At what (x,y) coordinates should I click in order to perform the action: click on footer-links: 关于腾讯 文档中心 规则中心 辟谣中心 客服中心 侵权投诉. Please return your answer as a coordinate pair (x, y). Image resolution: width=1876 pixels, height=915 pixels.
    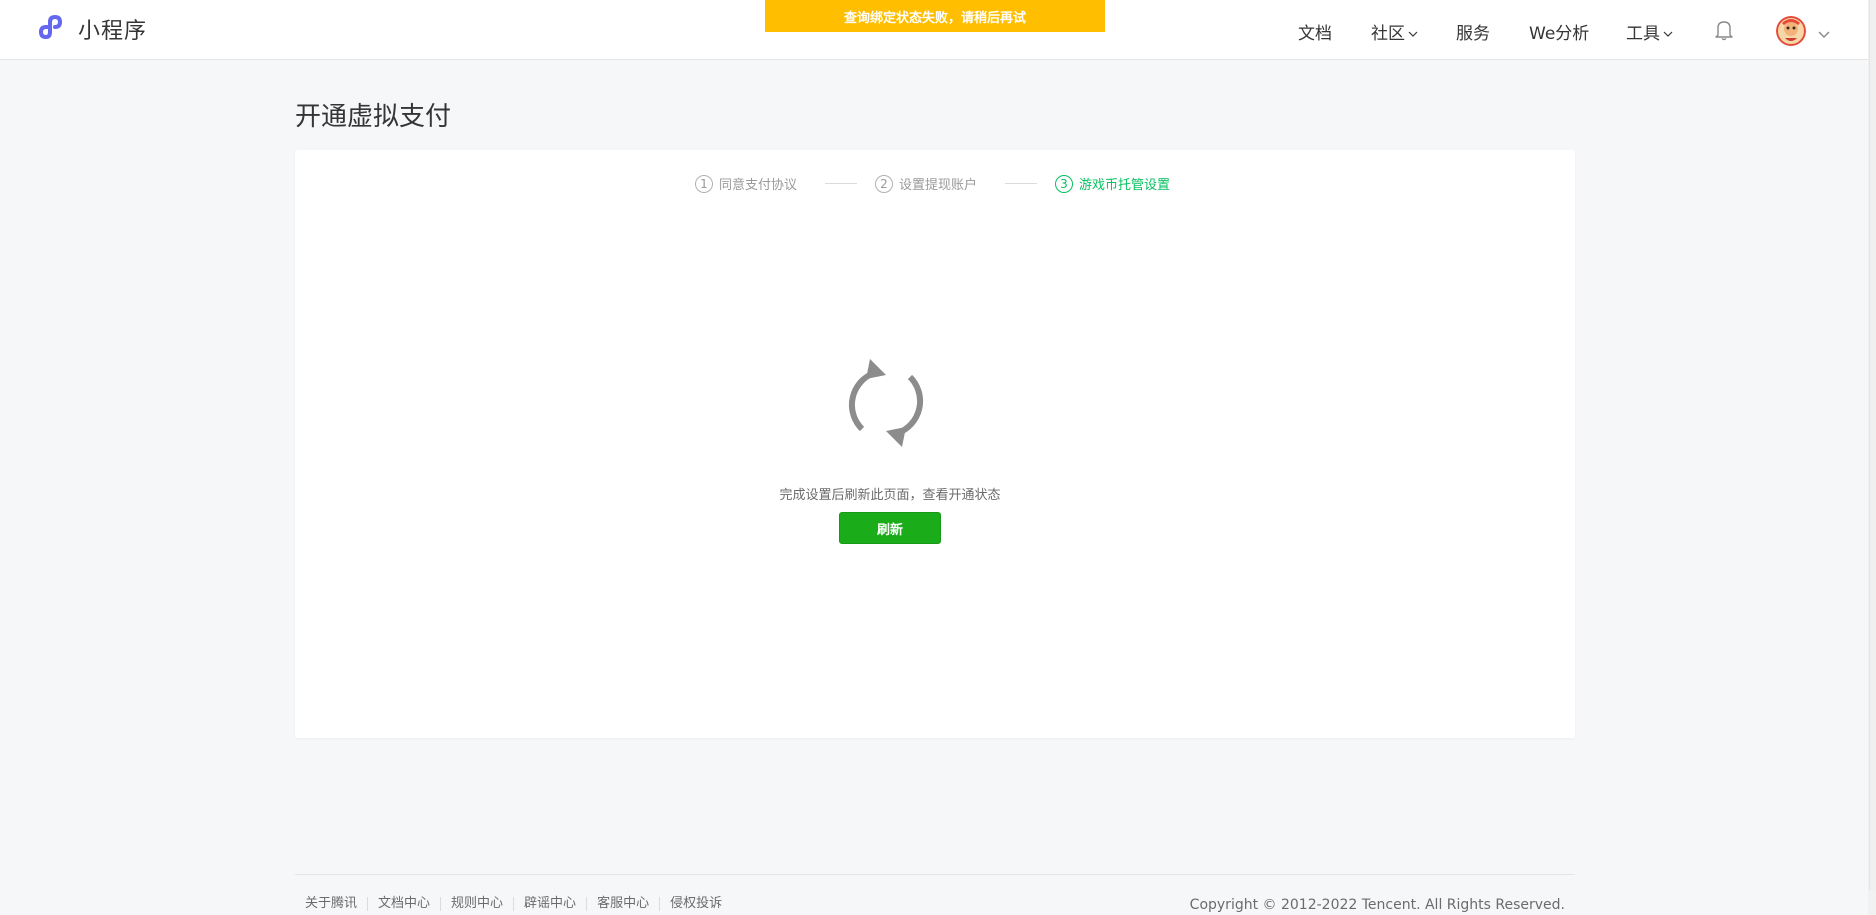
    Looking at the image, I should click on (518, 904).